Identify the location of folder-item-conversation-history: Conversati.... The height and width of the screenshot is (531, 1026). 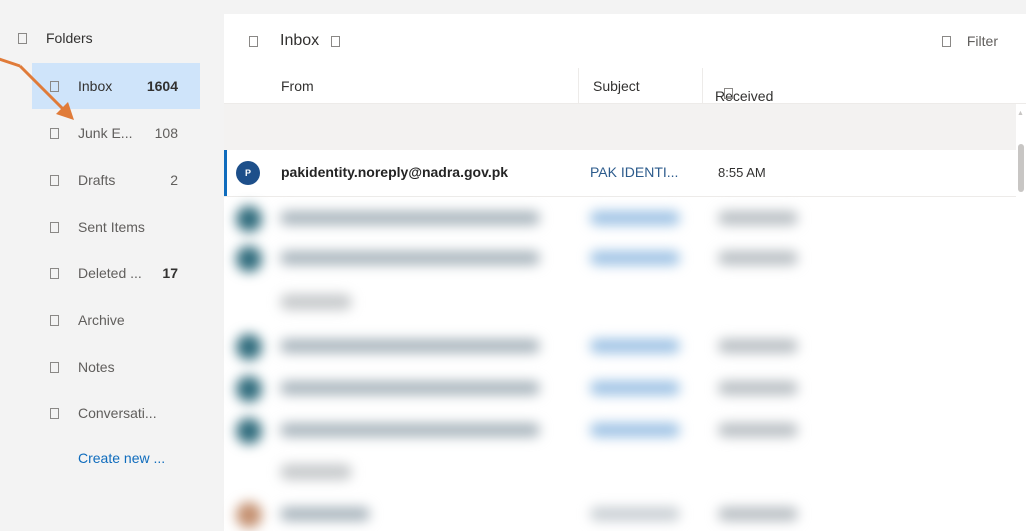
(116, 413).